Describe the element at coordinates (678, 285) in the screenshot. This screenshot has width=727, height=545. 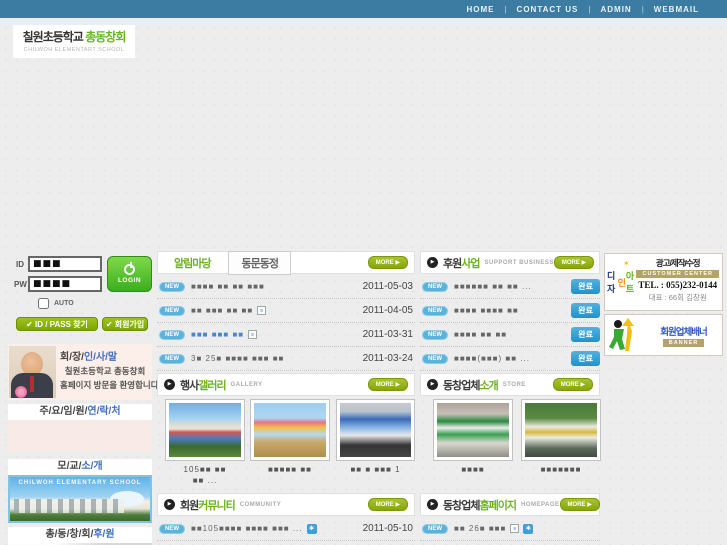
I see `ad-phone-number: TEL. : 055)232-0144` at that location.